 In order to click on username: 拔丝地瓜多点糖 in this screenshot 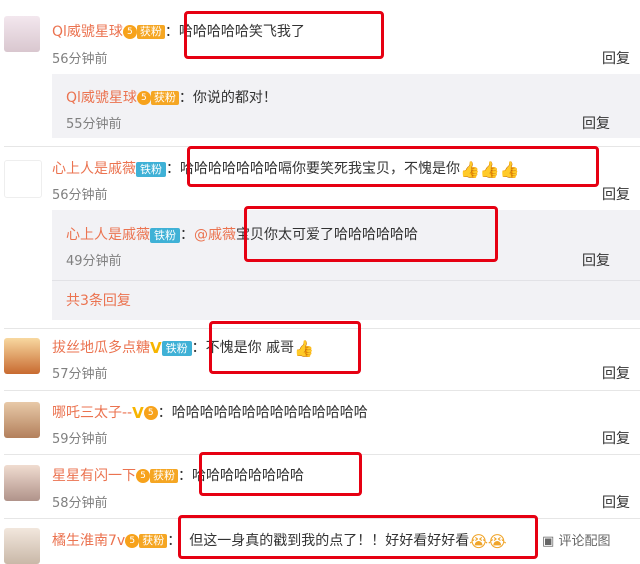, I will do `click(101, 348)`.